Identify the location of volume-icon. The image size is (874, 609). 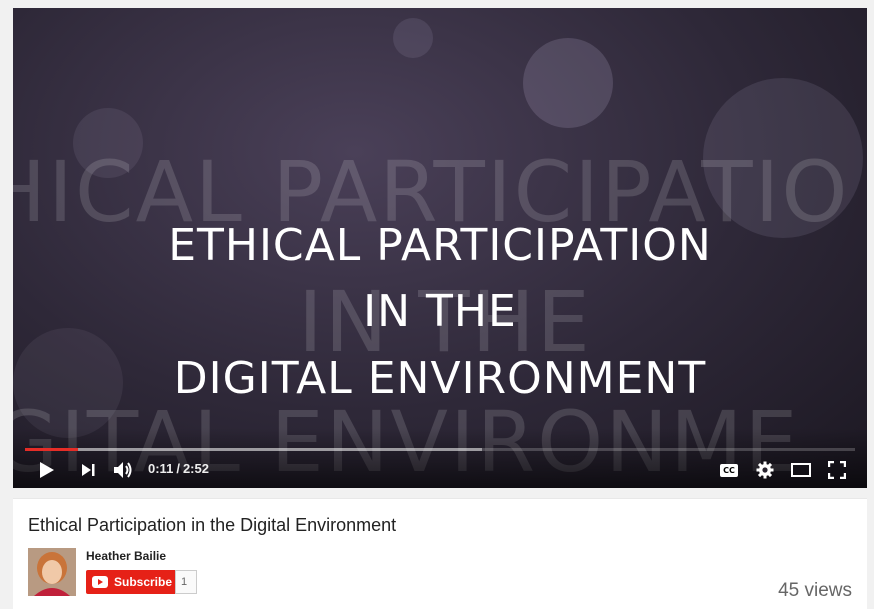
(123, 470).